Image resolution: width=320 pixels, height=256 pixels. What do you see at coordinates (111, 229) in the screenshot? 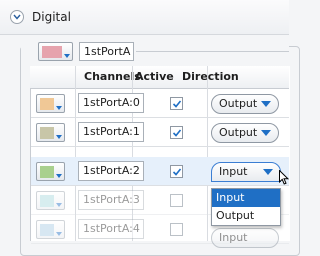
I see `channel-name-field: 1stPortA:4` at bounding box center [111, 229].